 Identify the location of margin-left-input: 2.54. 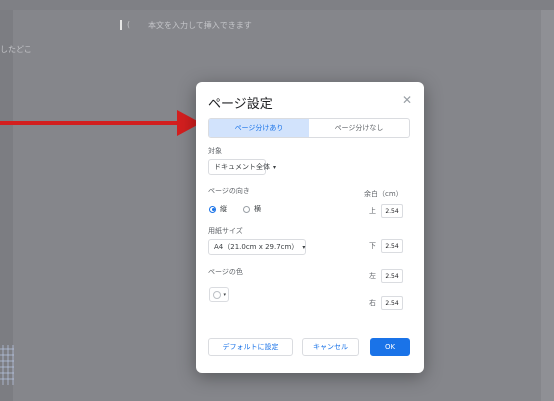
(392, 276).